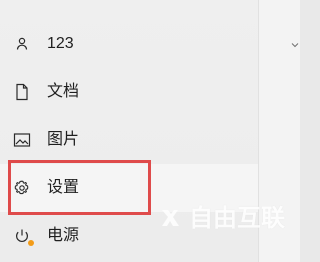 The image size is (320, 262). What do you see at coordinates (63, 91) in the screenshot?
I see `menu-item-label: 文档` at bounding box center [63, 91].